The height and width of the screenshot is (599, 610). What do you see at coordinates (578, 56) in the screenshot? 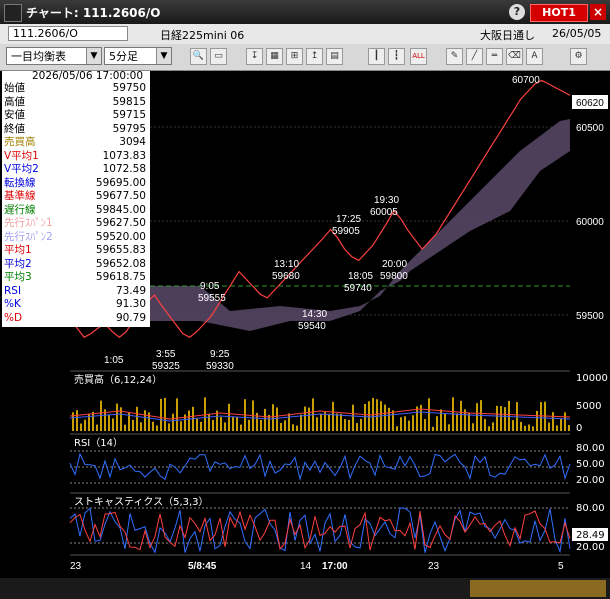
I see `config-icon: ⚙` at bounding box center [578, 56].